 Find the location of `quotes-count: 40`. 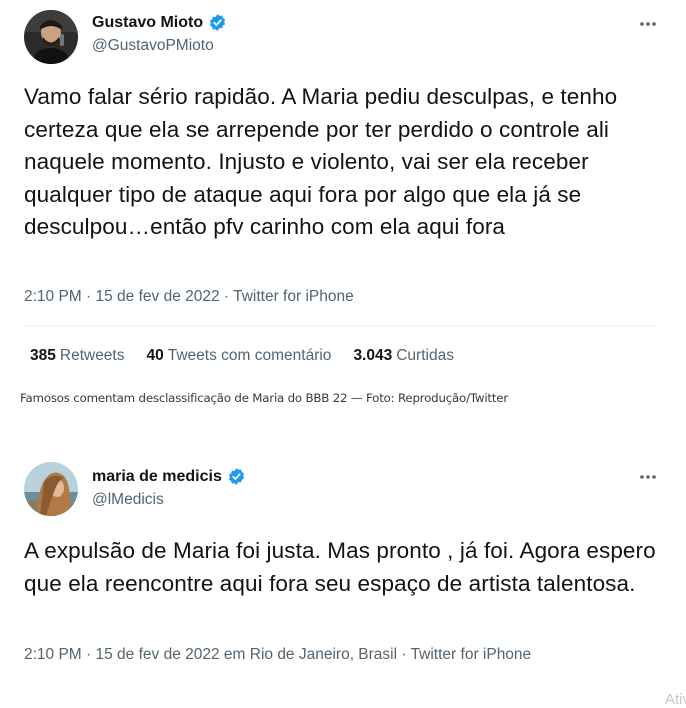

quotes-count: 40 is located at coordinates (155, 355).